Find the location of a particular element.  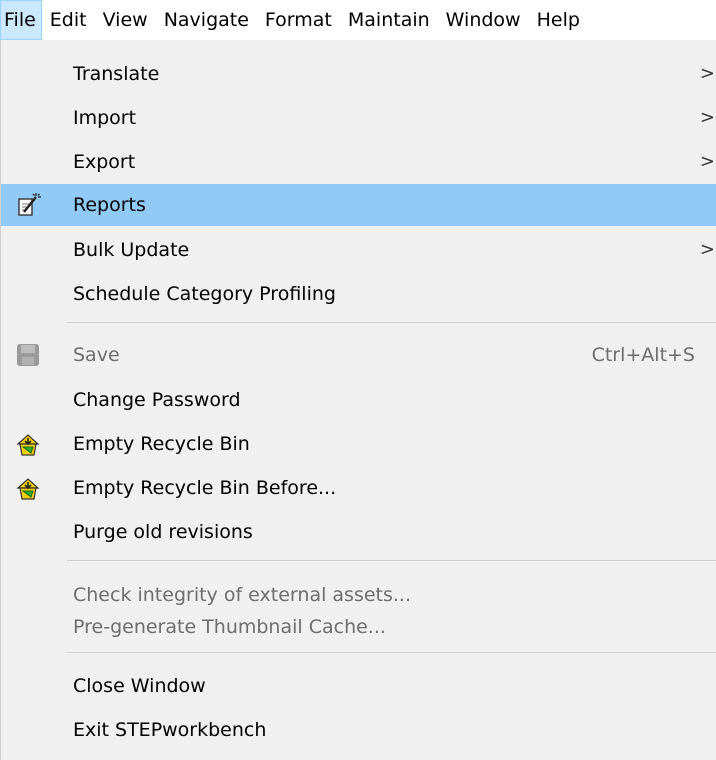

menu-item-close-window: Close Window is located at coordinates (358, 686).